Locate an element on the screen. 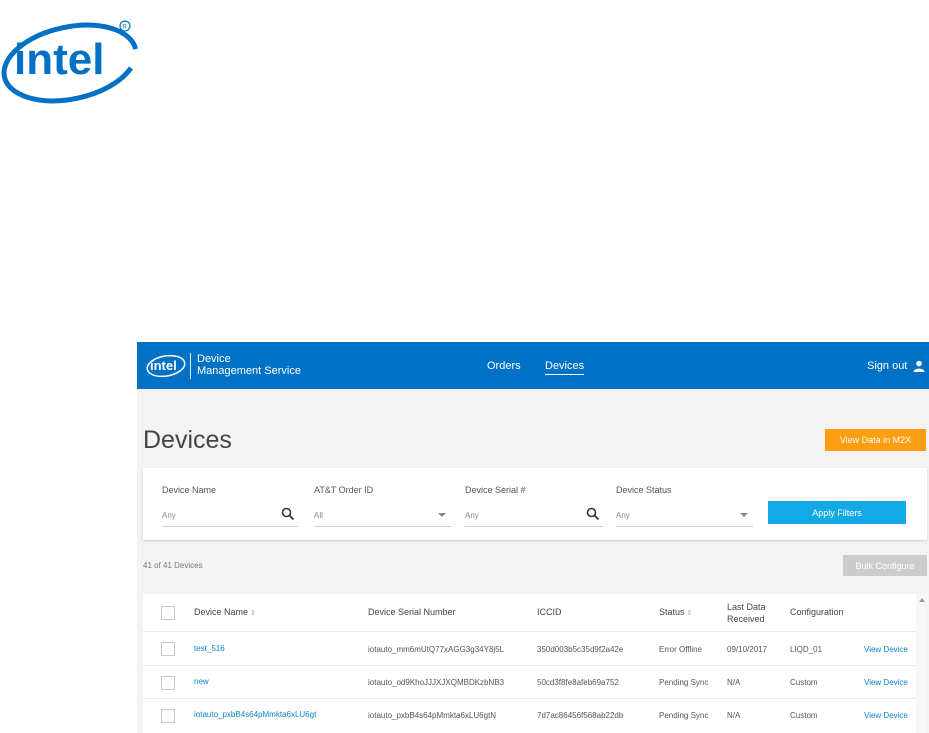  header-status: Status ⇕ is located at coordinates (675, 612).